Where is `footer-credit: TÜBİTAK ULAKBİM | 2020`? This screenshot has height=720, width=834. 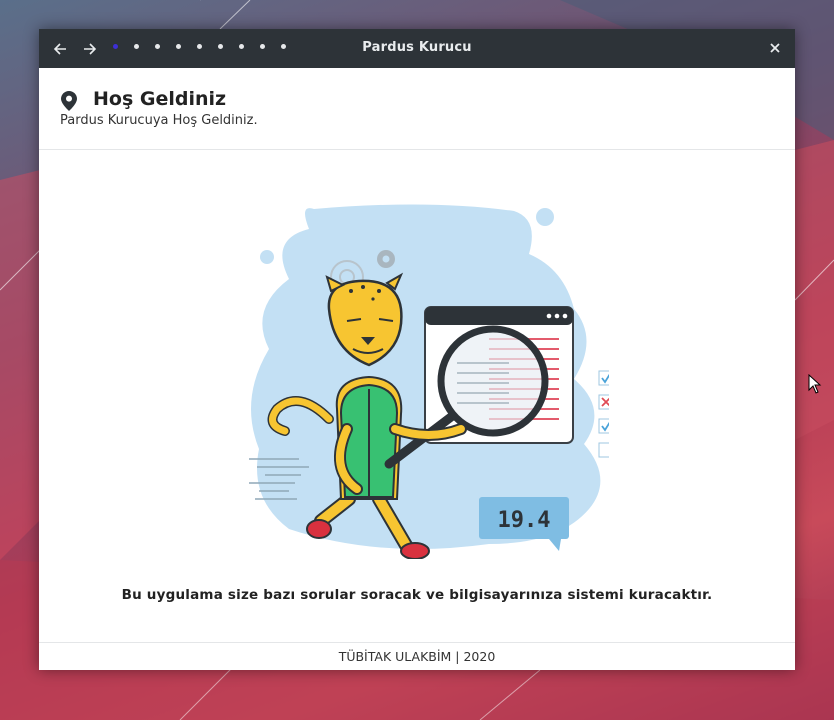
footer-credit: TÜBİTAK ULAKBİM | 2020 is located at coordinates (417, 656).